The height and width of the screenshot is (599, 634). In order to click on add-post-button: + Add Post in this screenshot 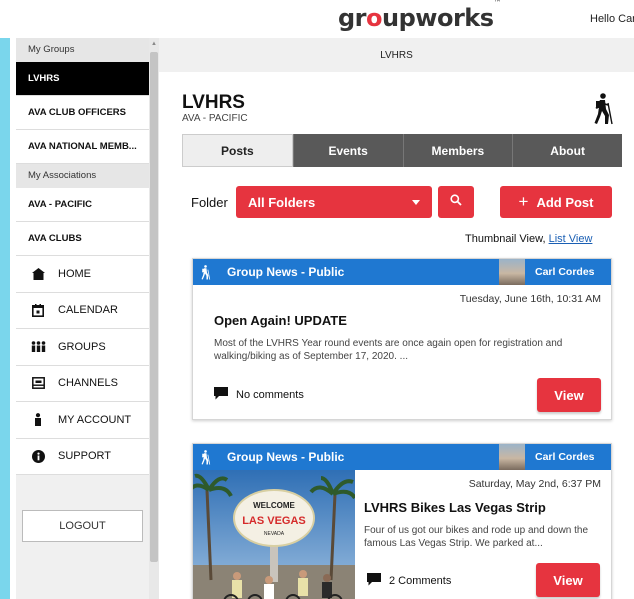, I will do `click(556, 202)`.